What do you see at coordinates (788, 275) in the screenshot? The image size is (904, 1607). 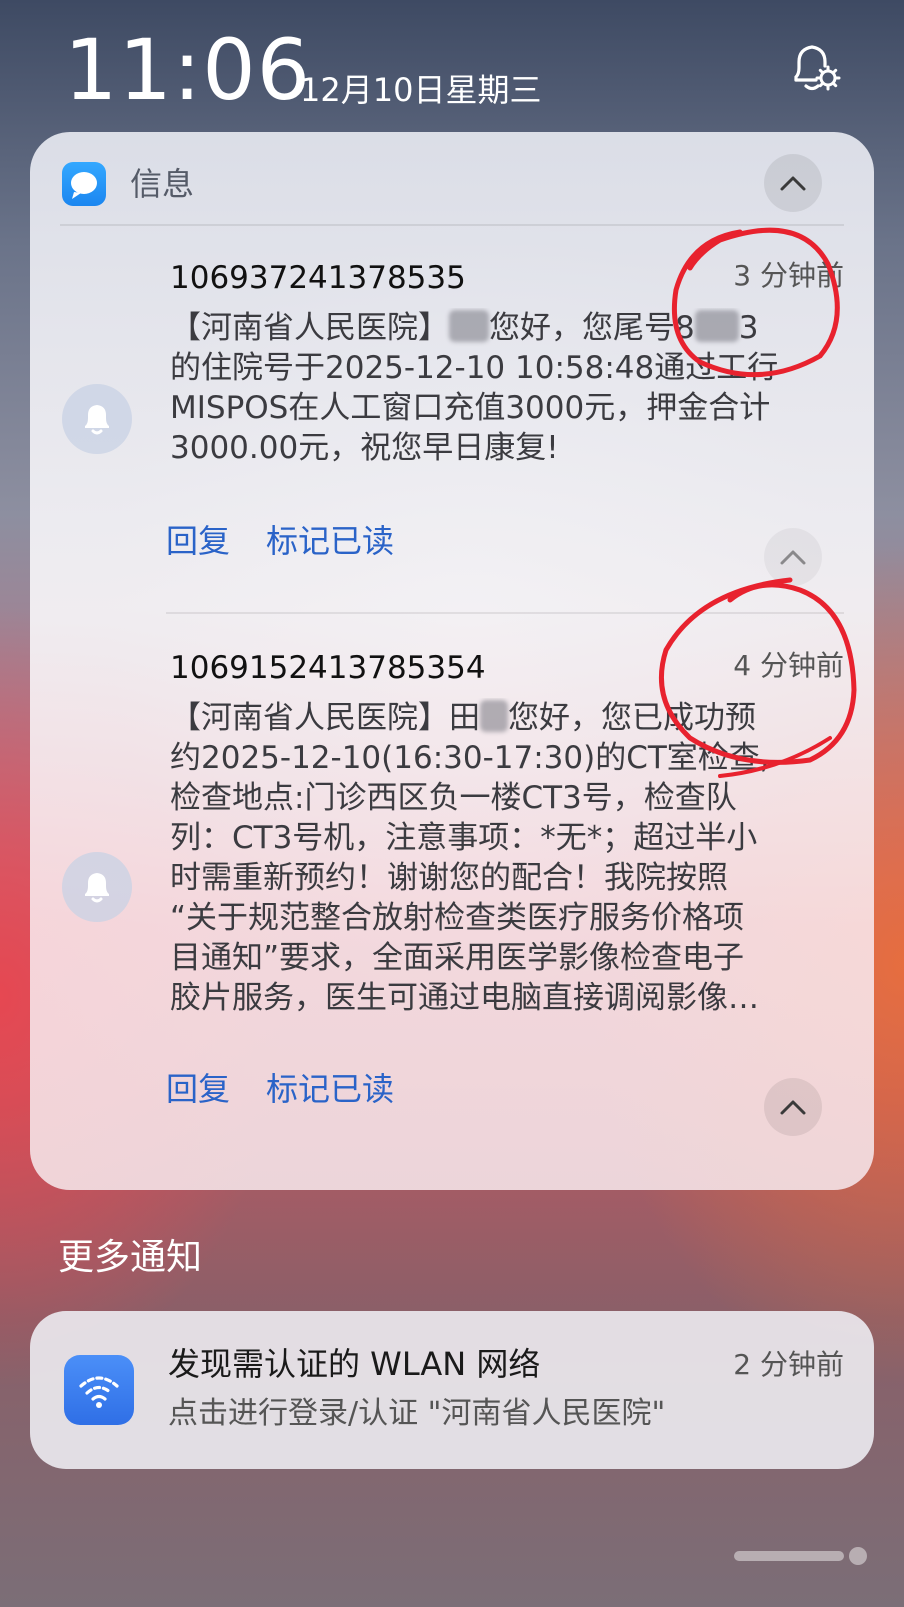 I see `notification-time: 3 分钟前` at bounding box center [788, 275].